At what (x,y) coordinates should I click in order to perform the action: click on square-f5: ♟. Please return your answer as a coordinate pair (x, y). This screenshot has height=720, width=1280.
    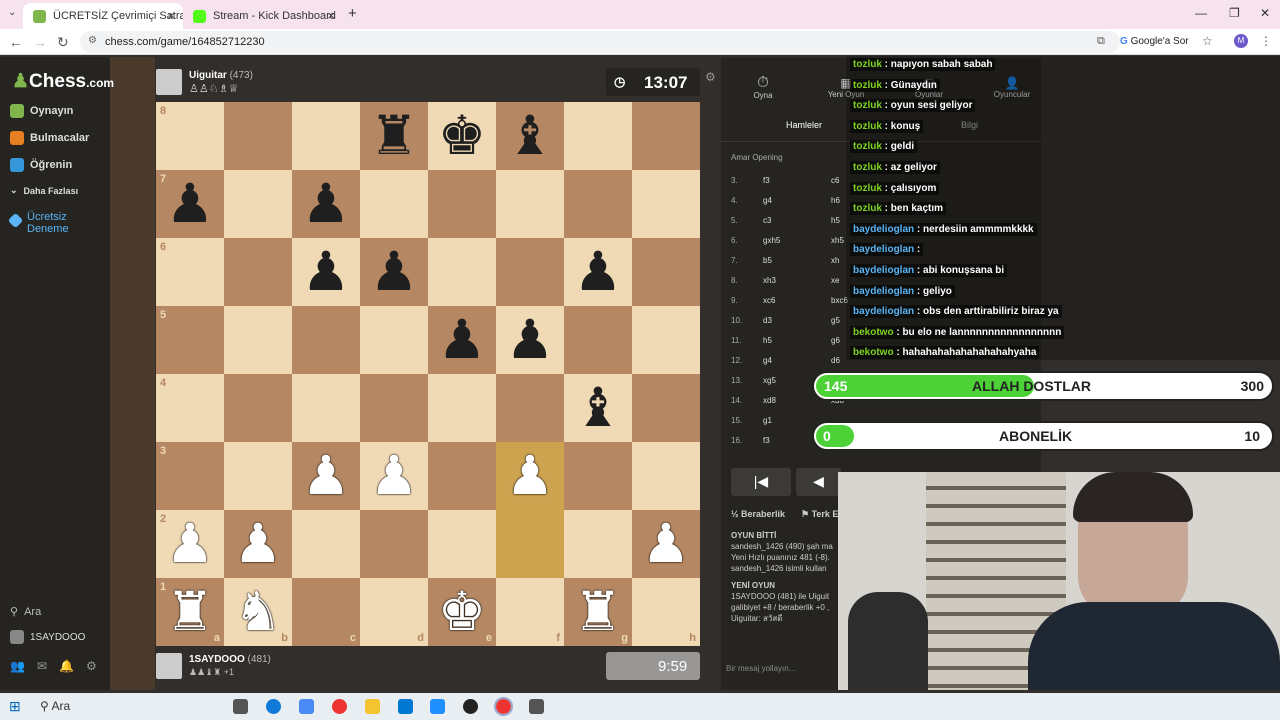
    Looking at the image, I should click on (530, 340).